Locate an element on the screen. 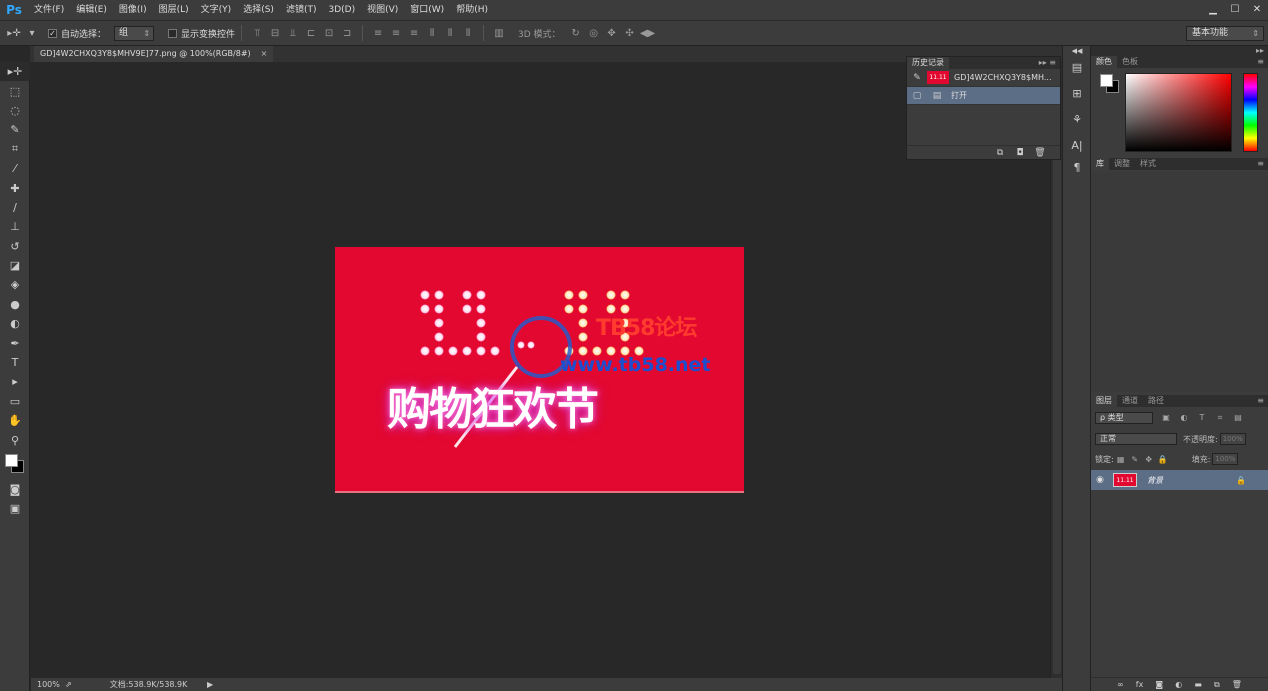 The width and height of the screenshot is (1268, 691). eyedropper-tool-icon: ⁄ is located at coordinates (15, 168).